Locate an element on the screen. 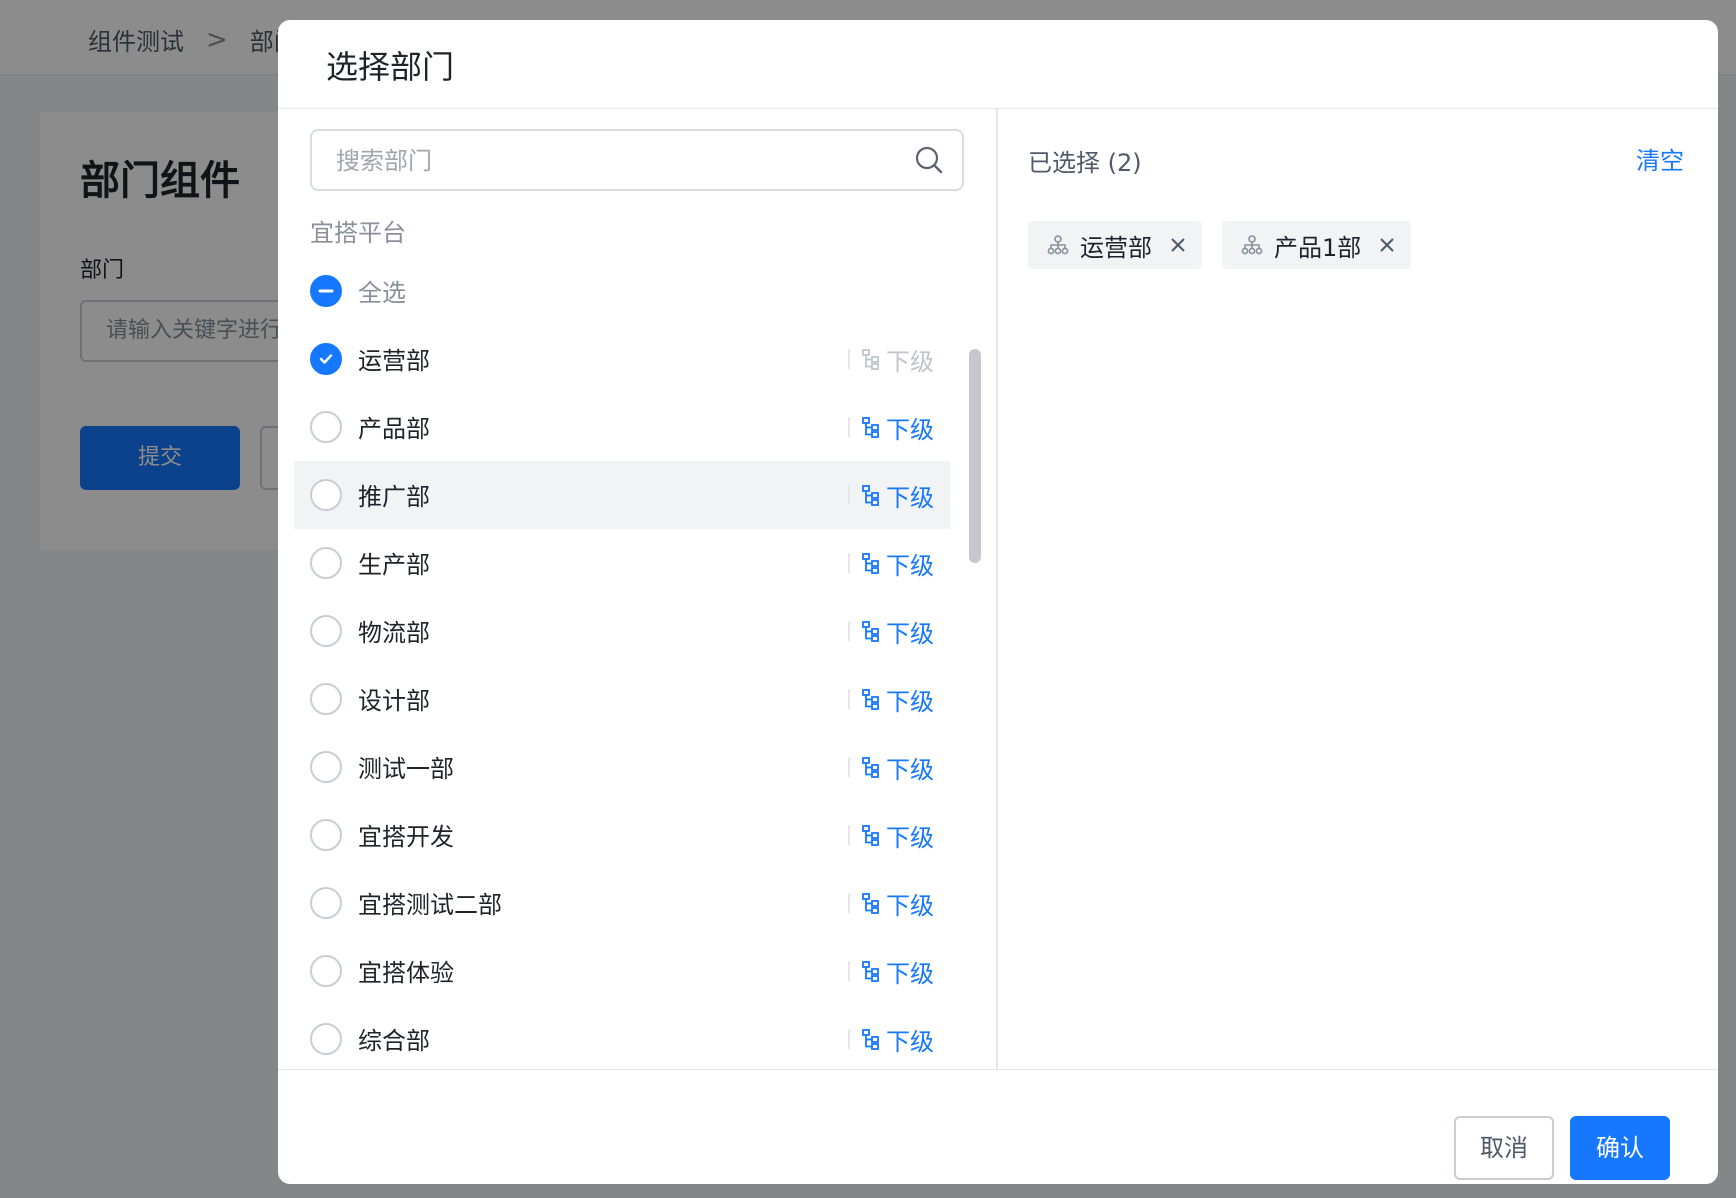  org-name: 宜搭平台 is located at coordinates (358, 230).